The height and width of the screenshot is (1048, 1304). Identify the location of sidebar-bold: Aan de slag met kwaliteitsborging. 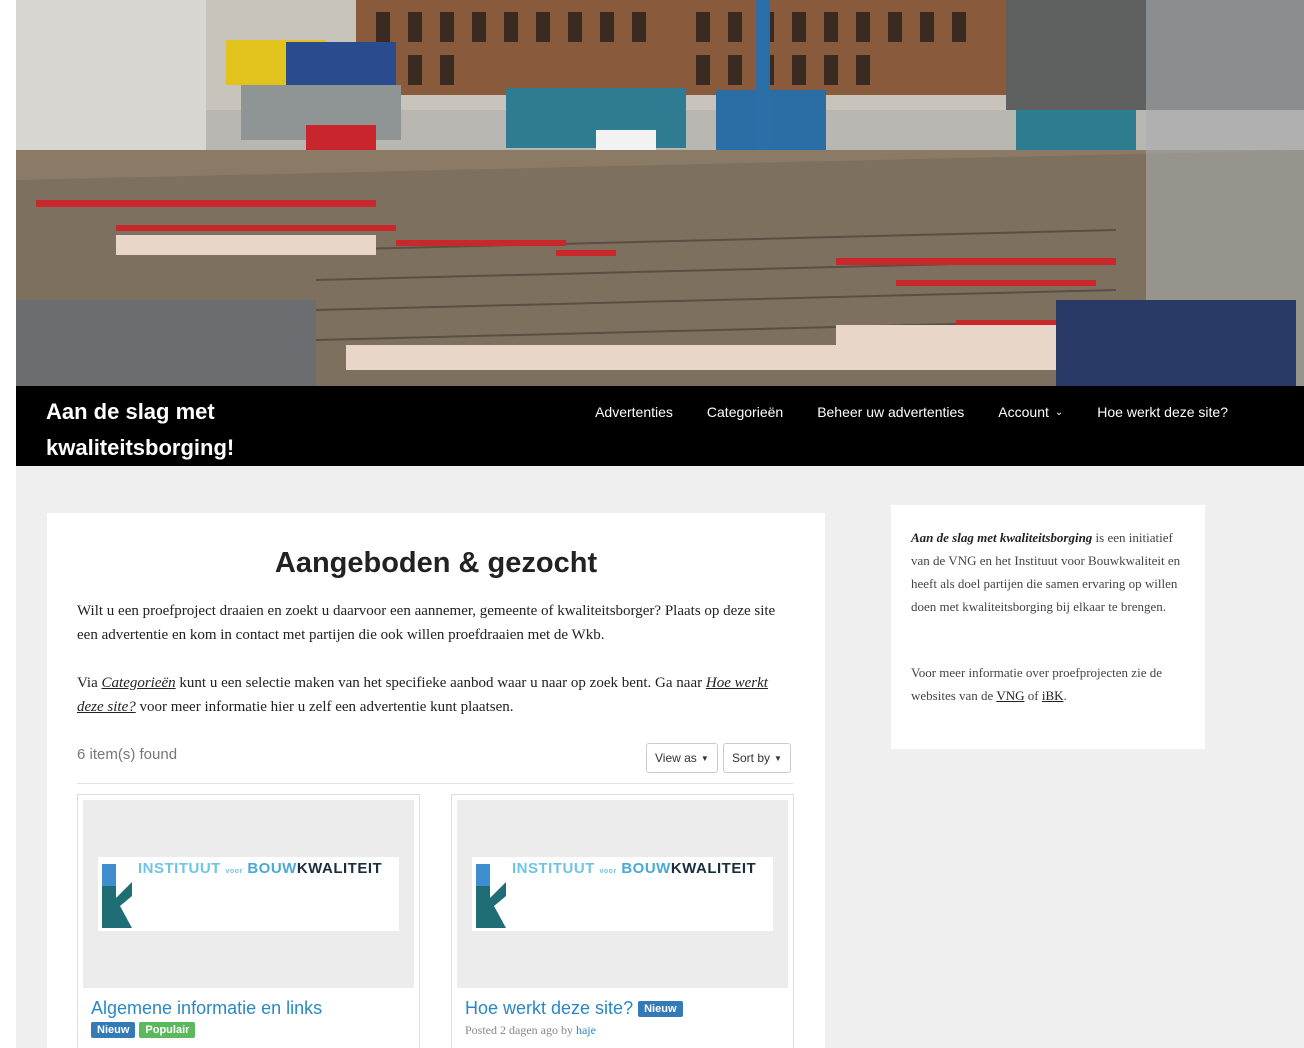
(1002, 537).